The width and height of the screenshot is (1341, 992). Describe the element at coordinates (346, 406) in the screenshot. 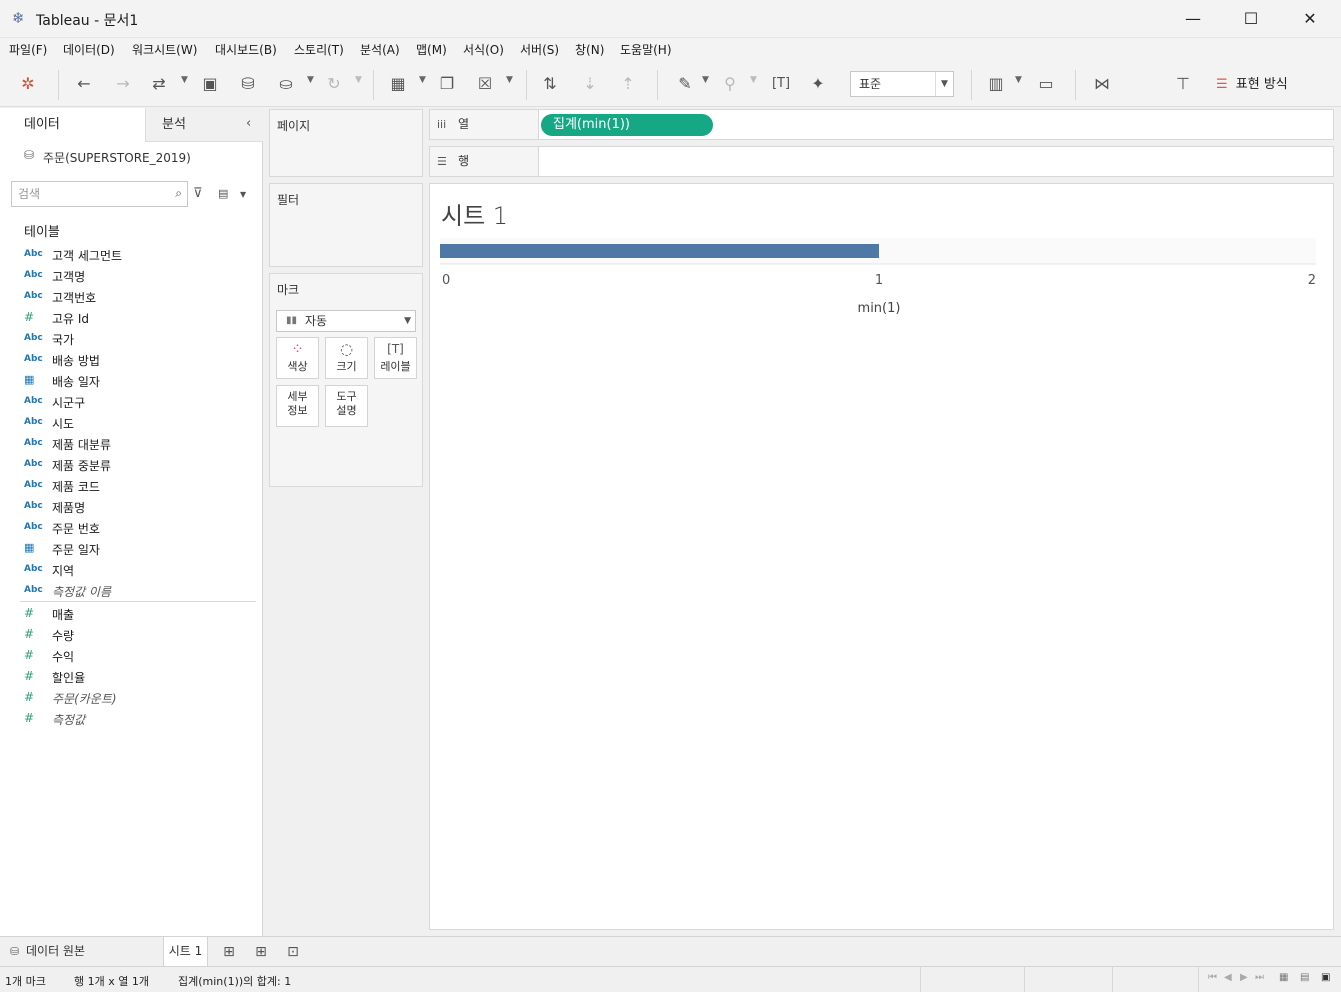

I see `tooltip-button: 도구 설명` at that location.